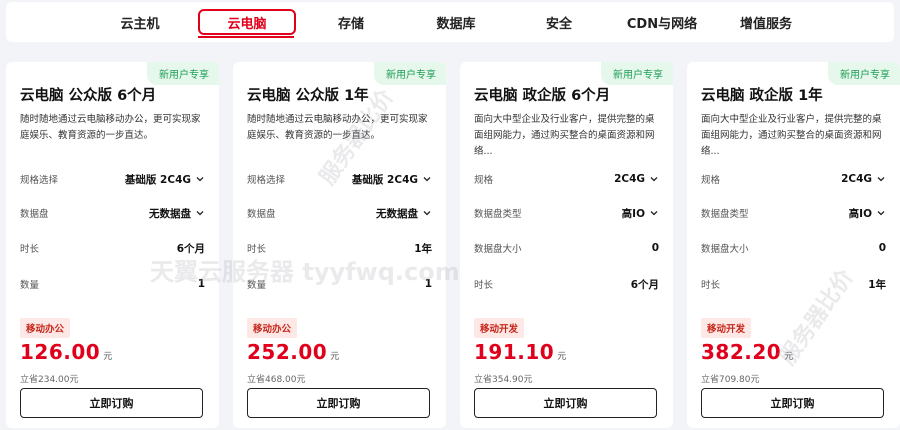 This screenshot has width=900, height=430. What do you see at coordinates (503, 380) in the screenshot?
I see `savings-text: 立省354.90元` at bounding box center [503, 380].